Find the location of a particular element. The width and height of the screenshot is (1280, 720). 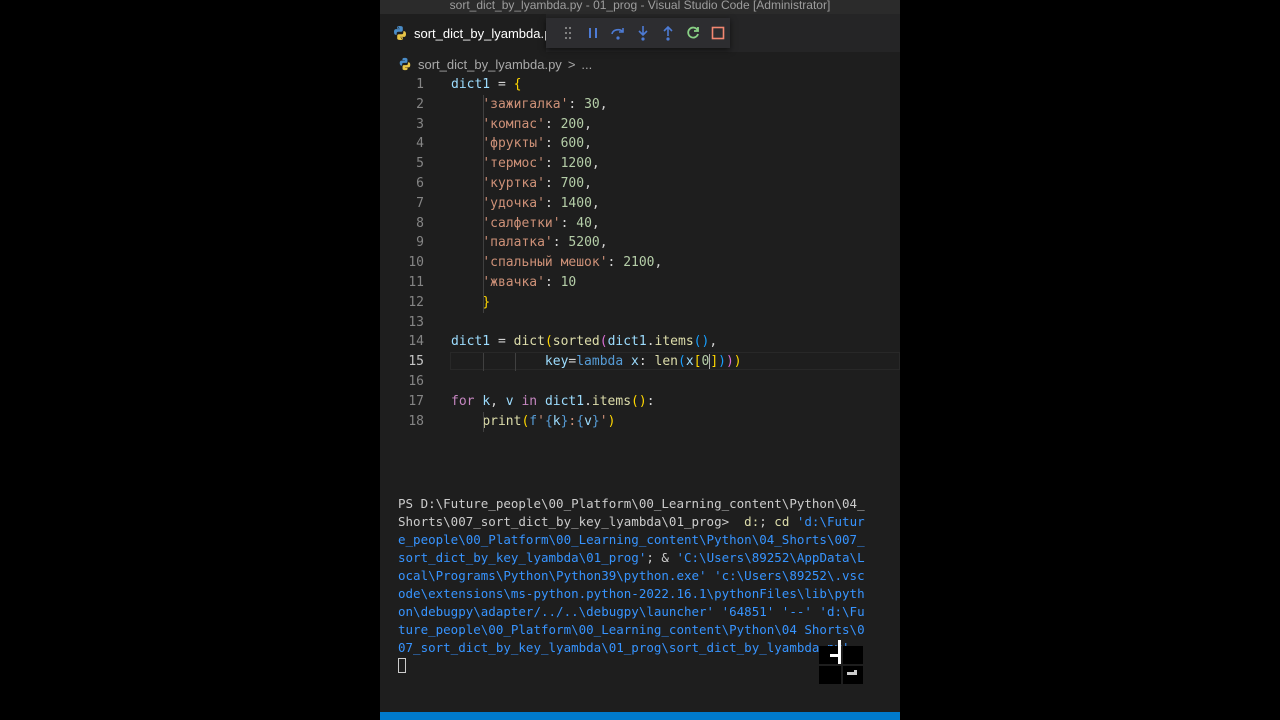

code-line: 18 print(f'{k}:{v}') is located at coordinates (640, 422).